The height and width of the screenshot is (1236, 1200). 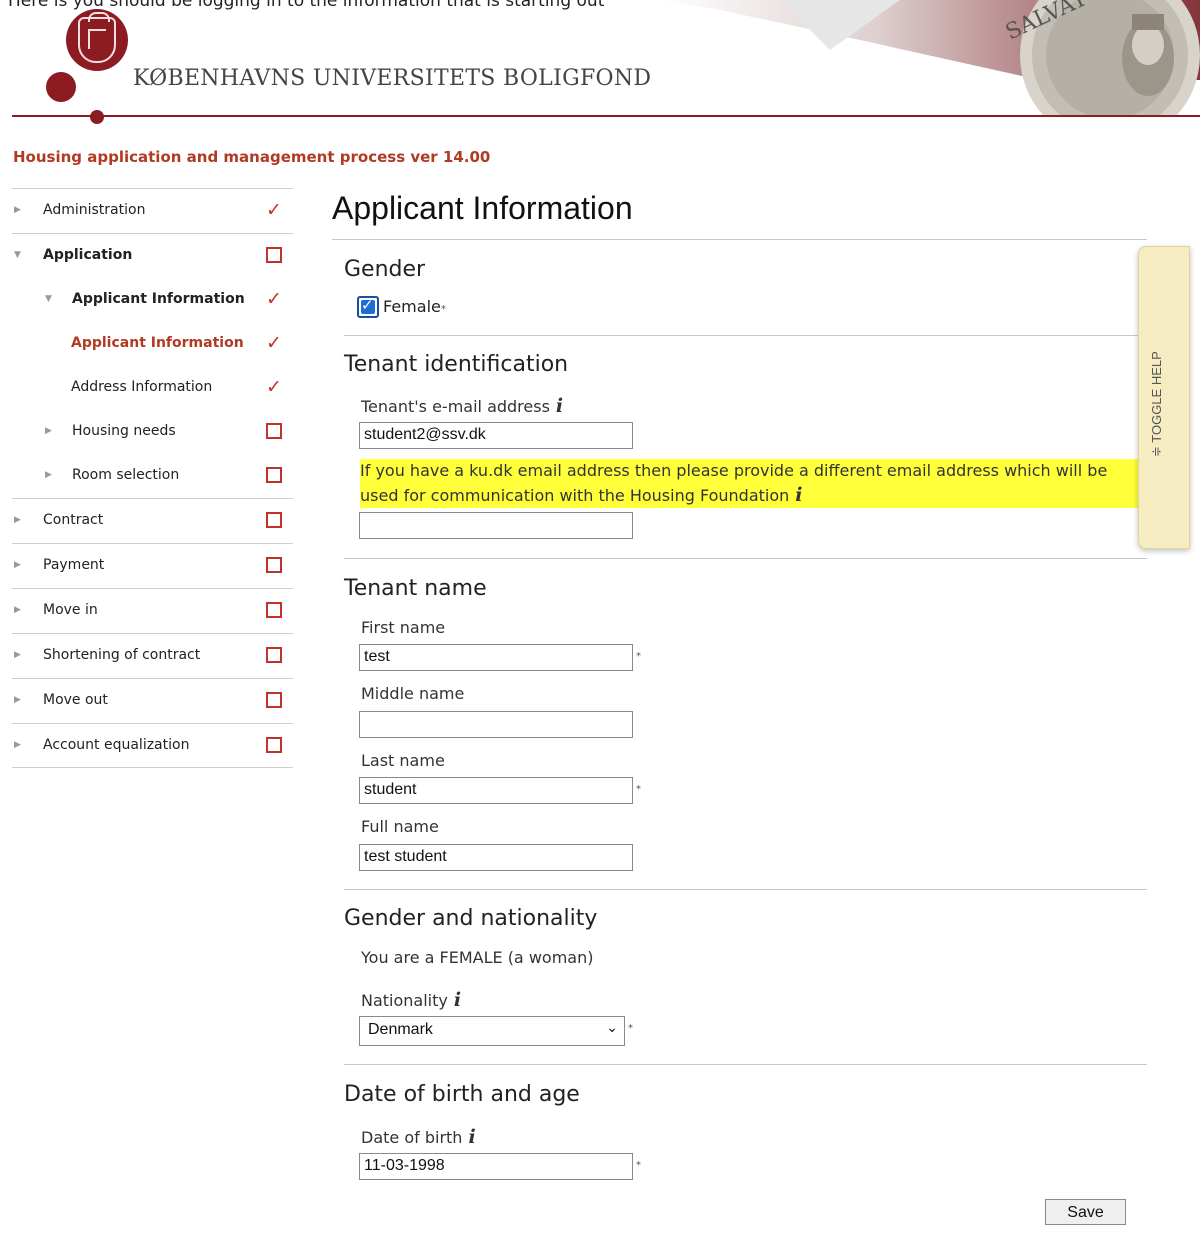 I want to click on last-name-field: student, so click(x=496, y=790).